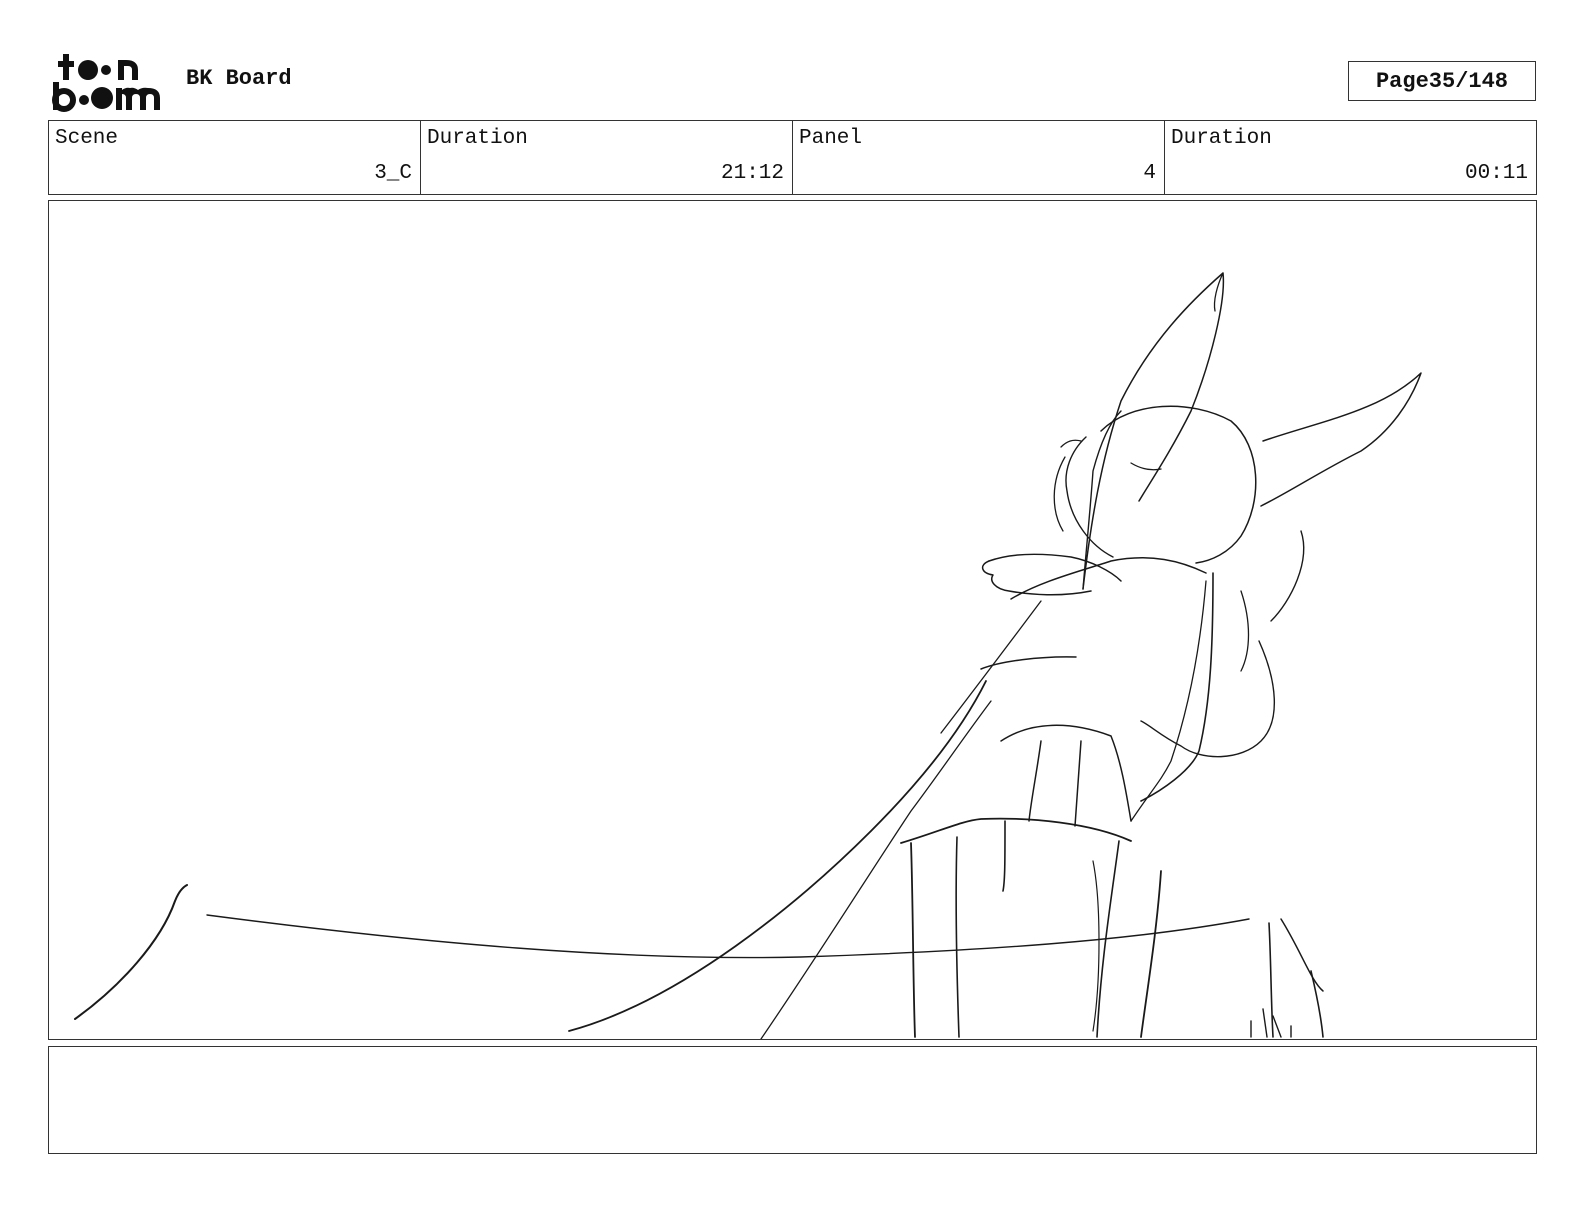 This screenshot has height=1224, width=1584. I want to click on page-indicator: Page 35/148, so click(1442, 81).